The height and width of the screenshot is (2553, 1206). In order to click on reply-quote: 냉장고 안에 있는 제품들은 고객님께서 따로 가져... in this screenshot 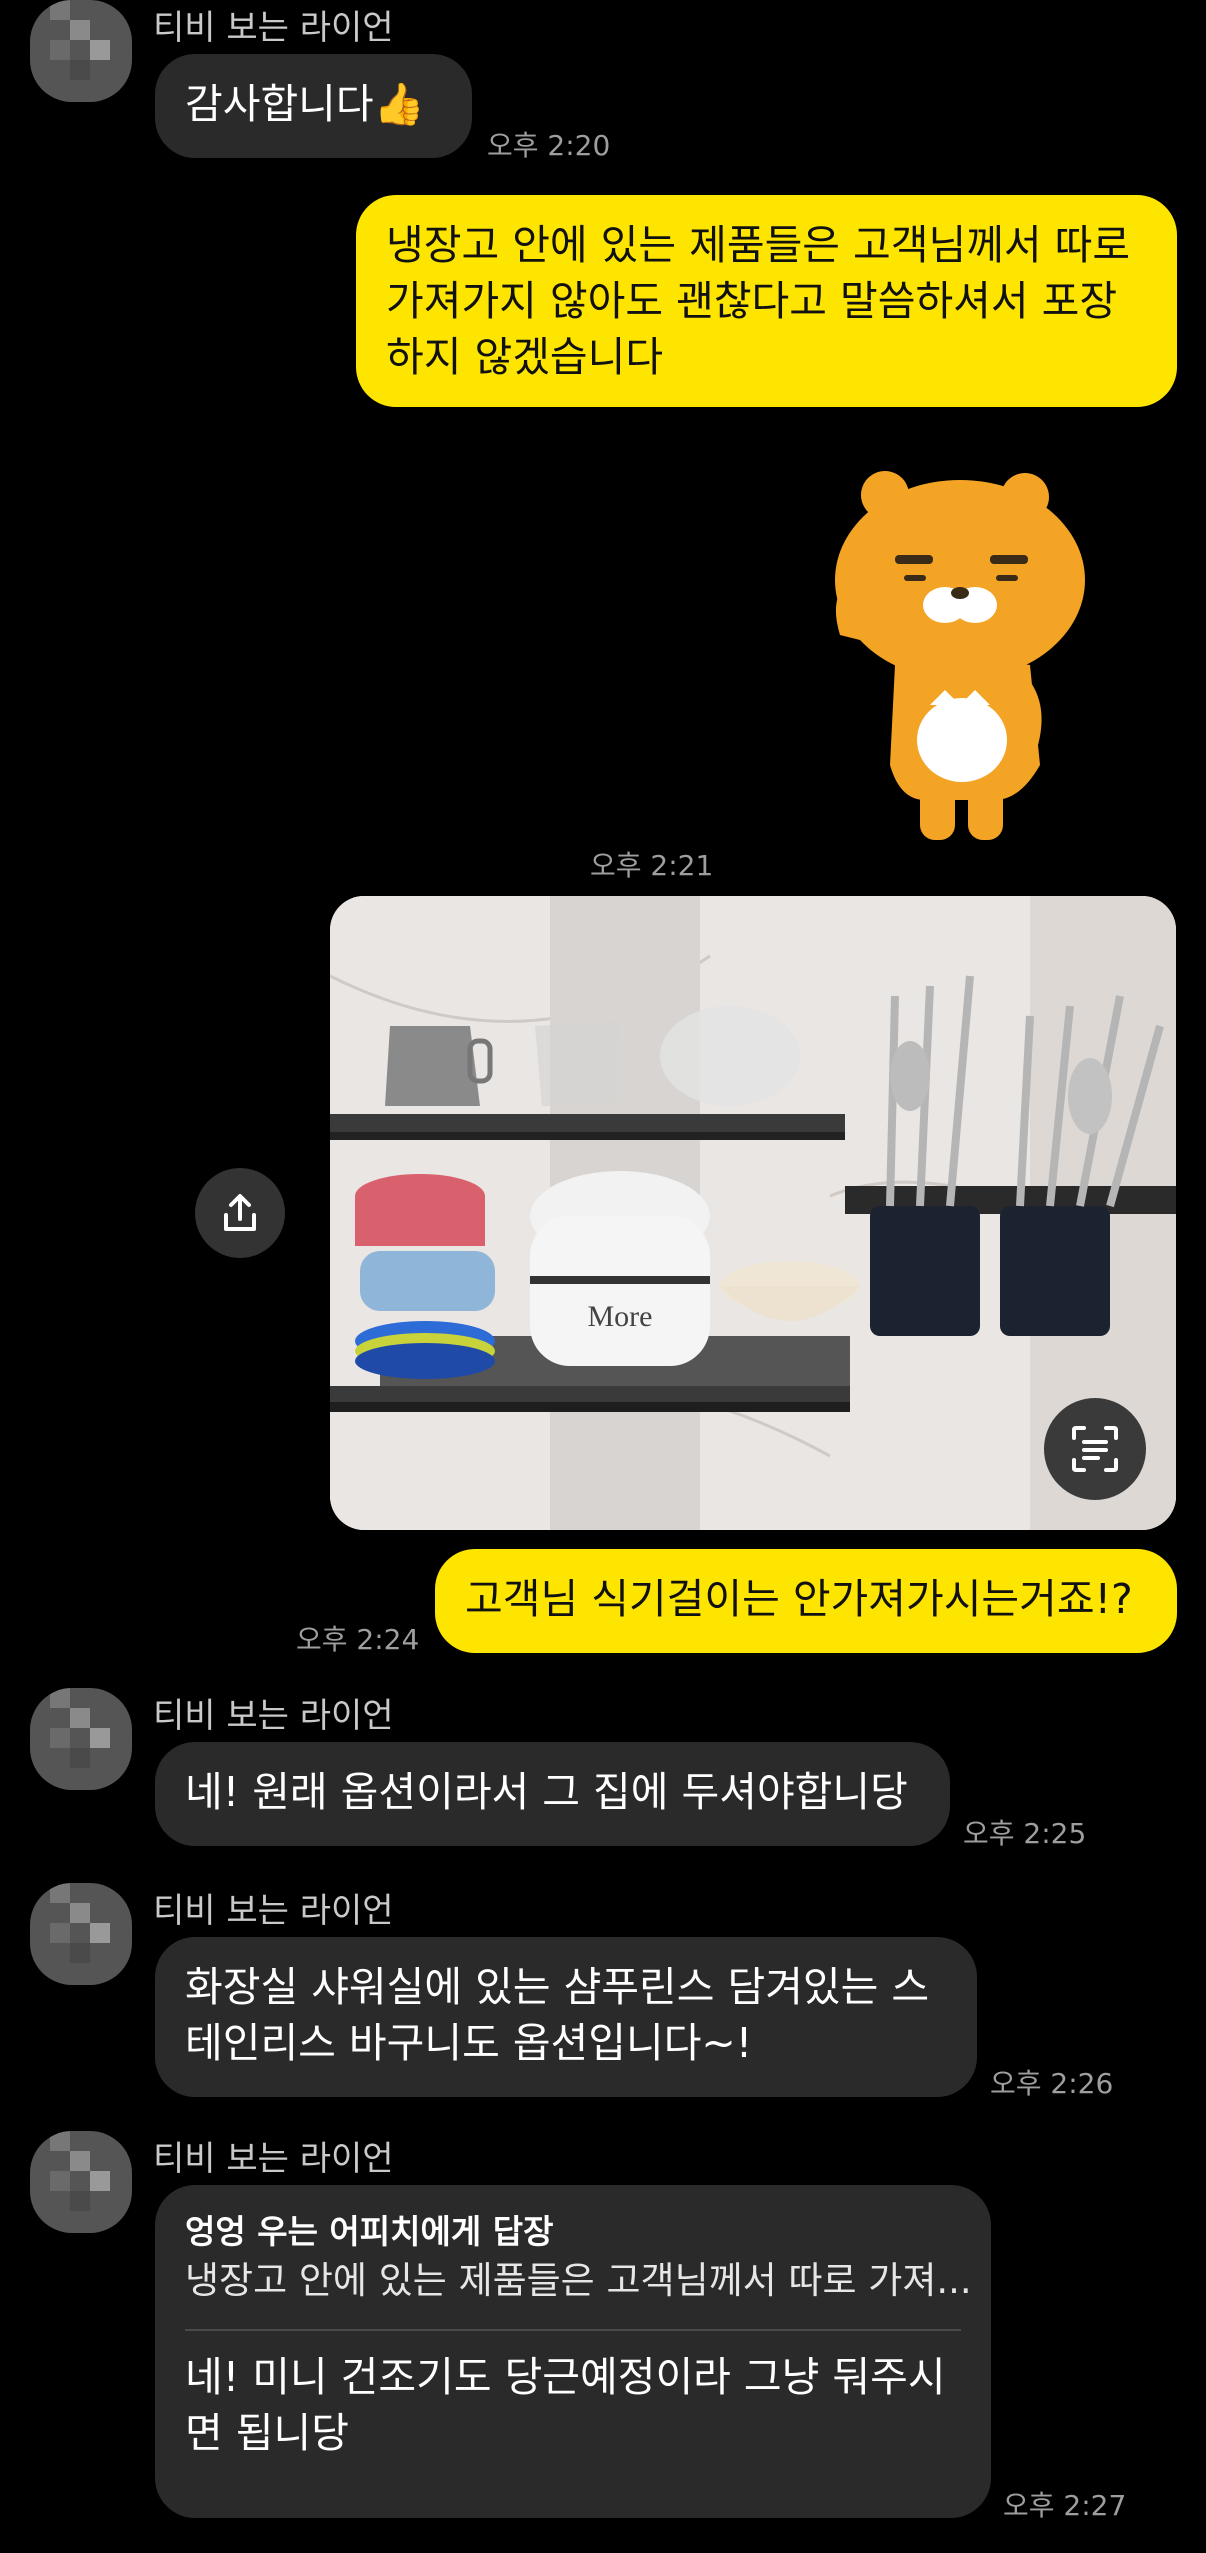, I will do `click(578, 2281)`.